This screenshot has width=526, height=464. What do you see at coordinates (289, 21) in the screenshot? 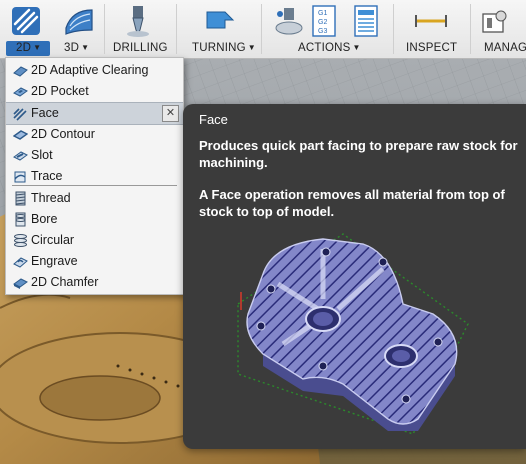
I see `simulate-icon` at bounding box center [289, 21].